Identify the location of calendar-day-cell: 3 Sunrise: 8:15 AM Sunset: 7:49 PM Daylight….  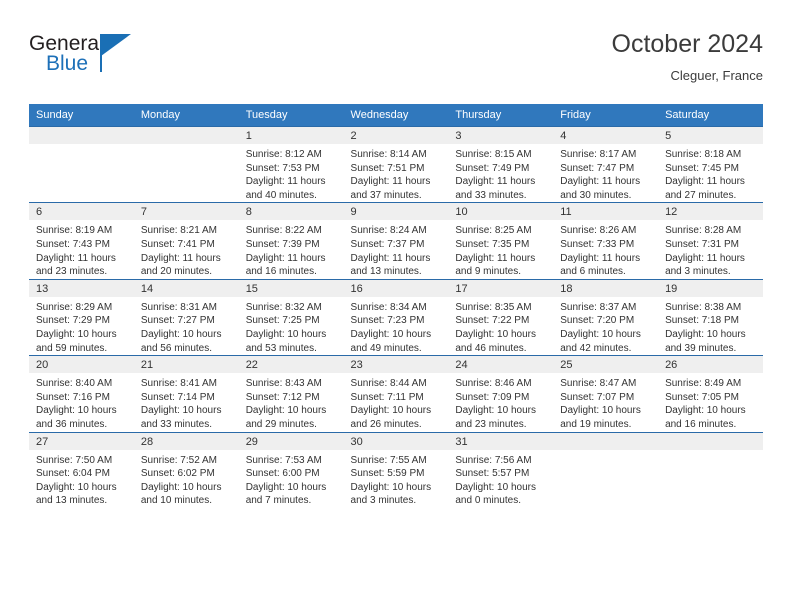
(501, 164).